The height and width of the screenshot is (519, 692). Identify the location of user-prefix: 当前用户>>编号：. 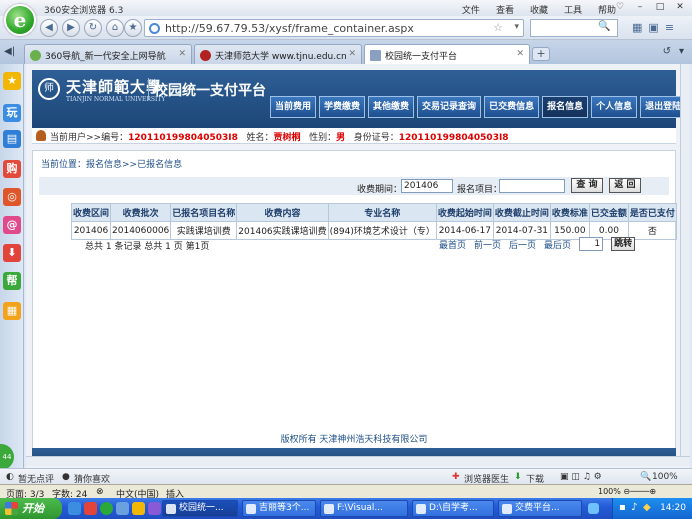
(89, 138).